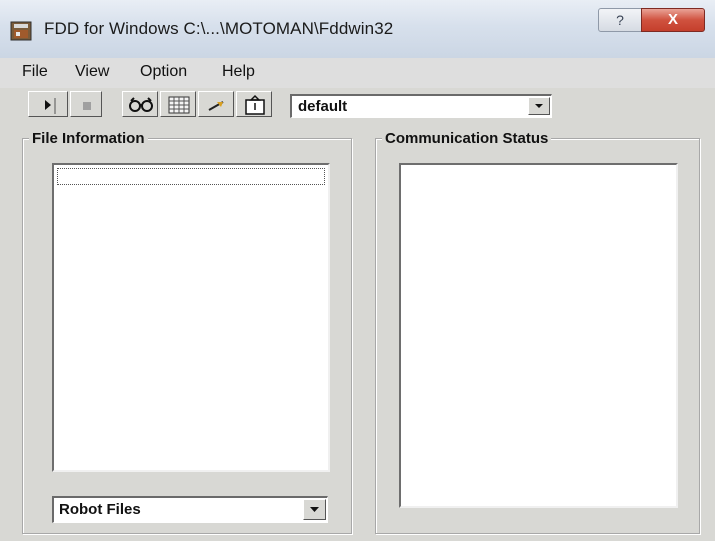 Image resolution: width=715 pixels, height=541 pixels. Describe the element at coordinates (86, 104) in the screenshot. I see `stop-button` at that location.